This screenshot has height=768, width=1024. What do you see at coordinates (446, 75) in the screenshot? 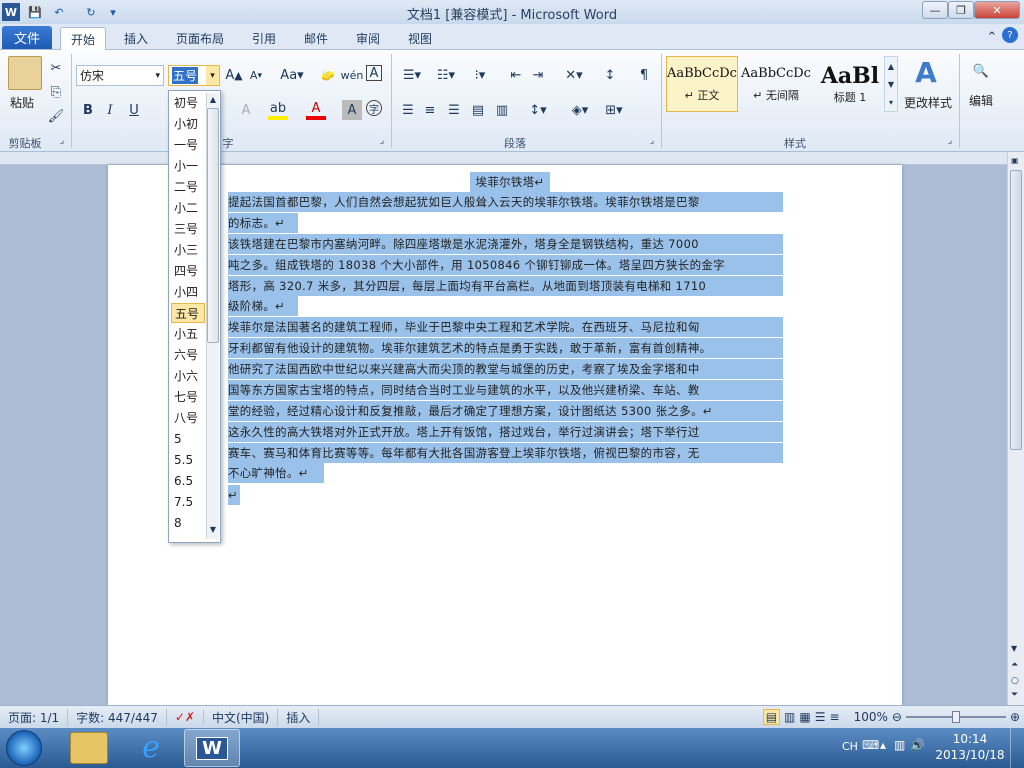
I see `numbering-icon: ☷▾` at bounding box center [446, 75].